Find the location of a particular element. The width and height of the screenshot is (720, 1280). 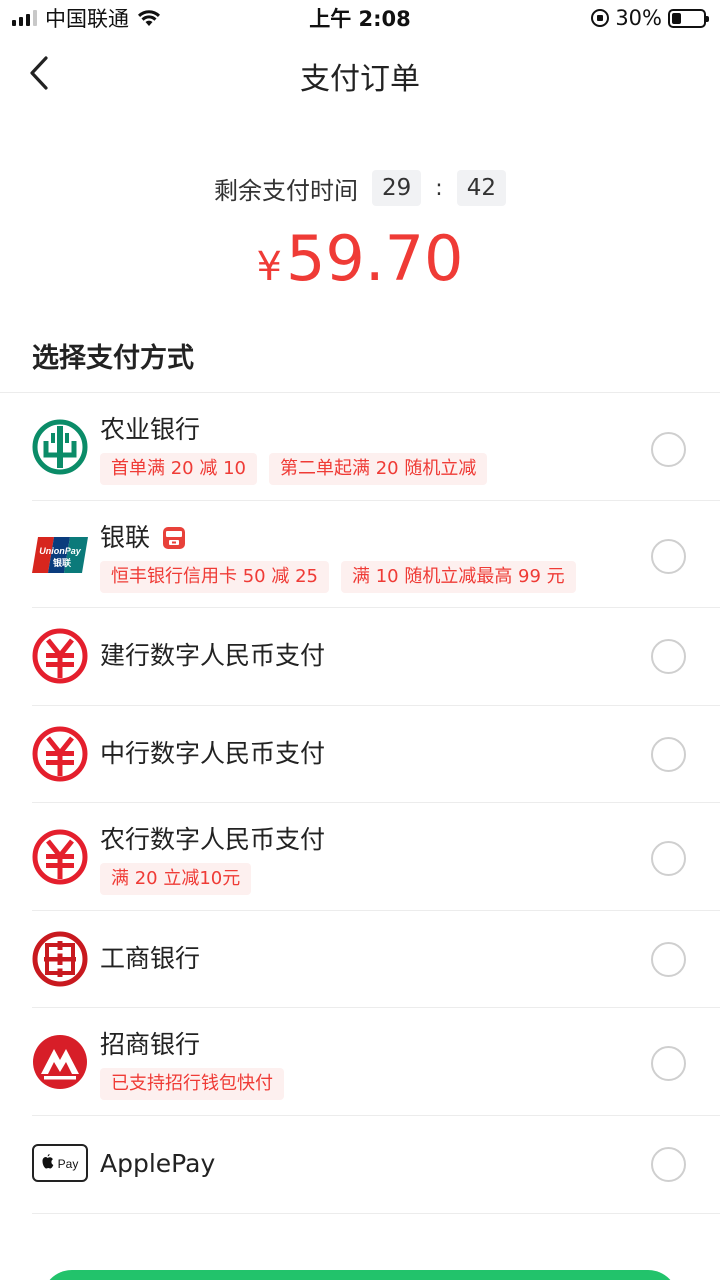

promo-tag: 首单满 20 减 10 is located at coordinates (178, 469).